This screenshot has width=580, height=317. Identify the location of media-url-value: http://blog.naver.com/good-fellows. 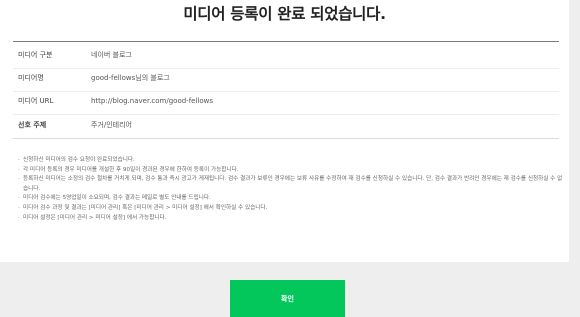
(152, 101).